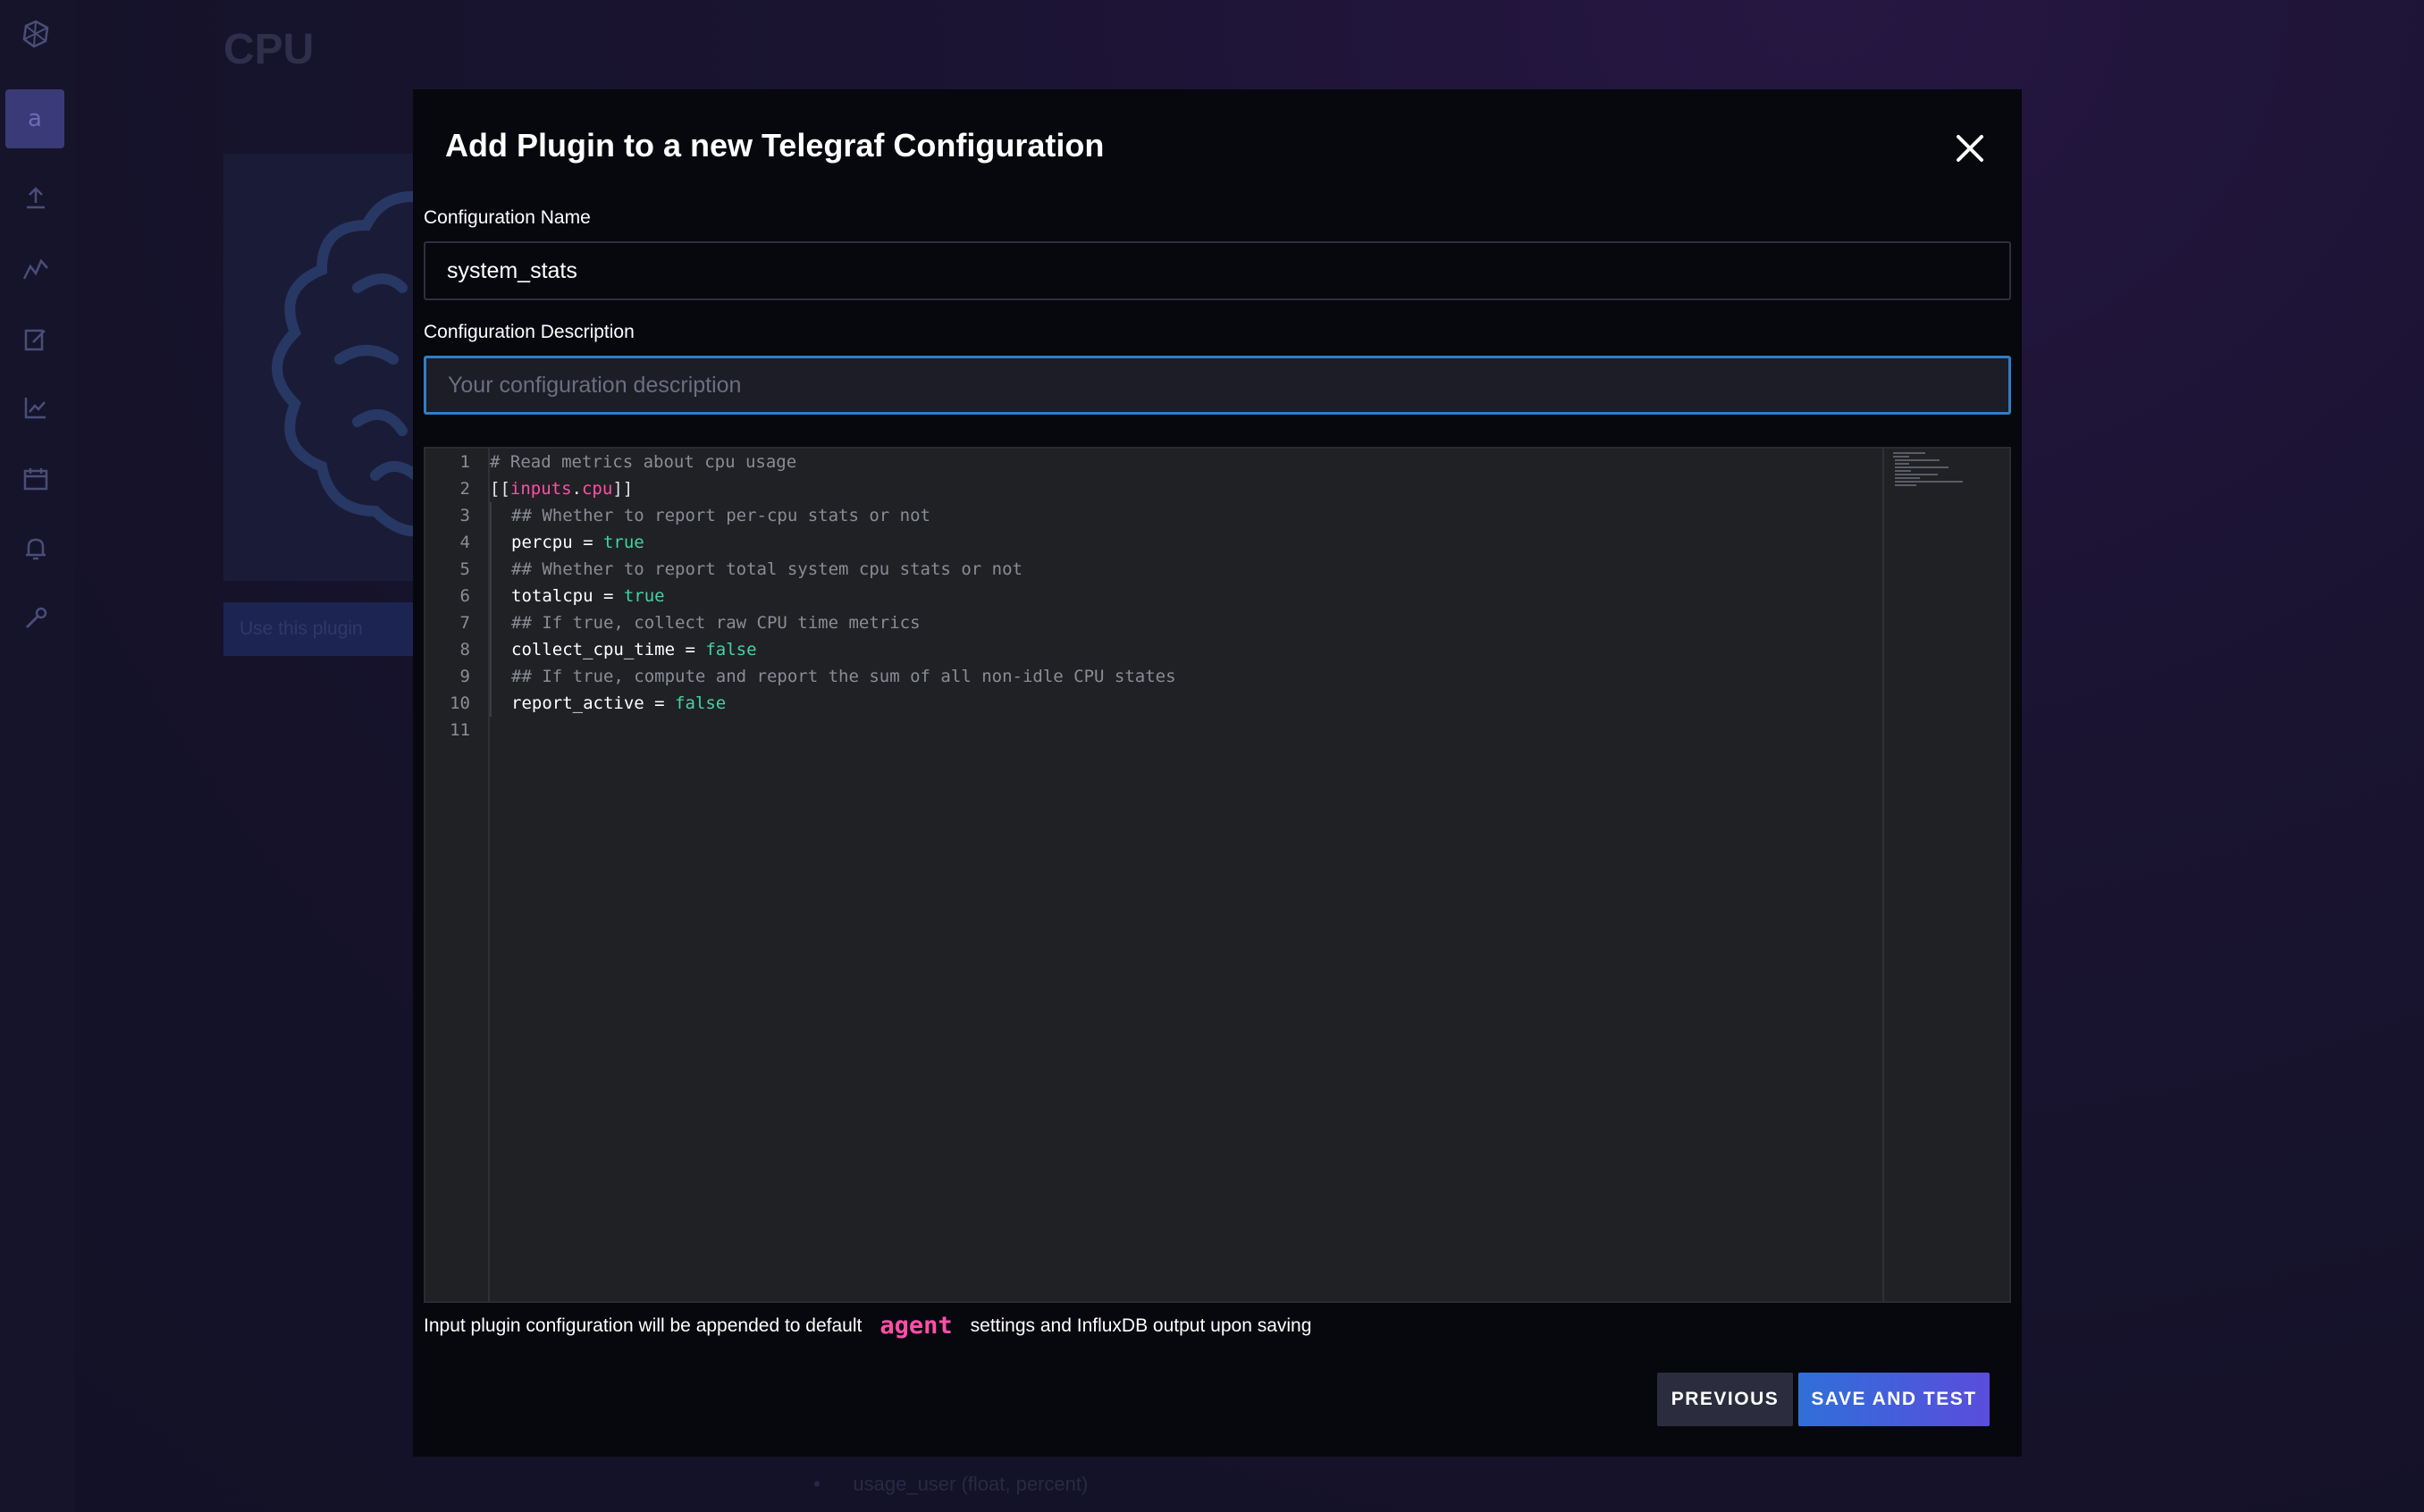  Describe the element at coordinates (529, 332) in the screenshot. I see `config-description-label: Configuration Description` at that location.